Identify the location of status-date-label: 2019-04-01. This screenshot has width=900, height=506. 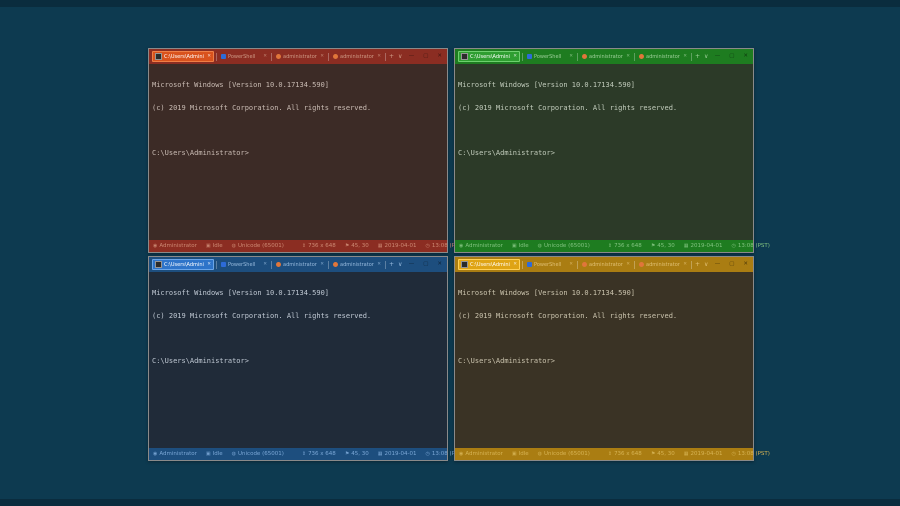
(706, 454).